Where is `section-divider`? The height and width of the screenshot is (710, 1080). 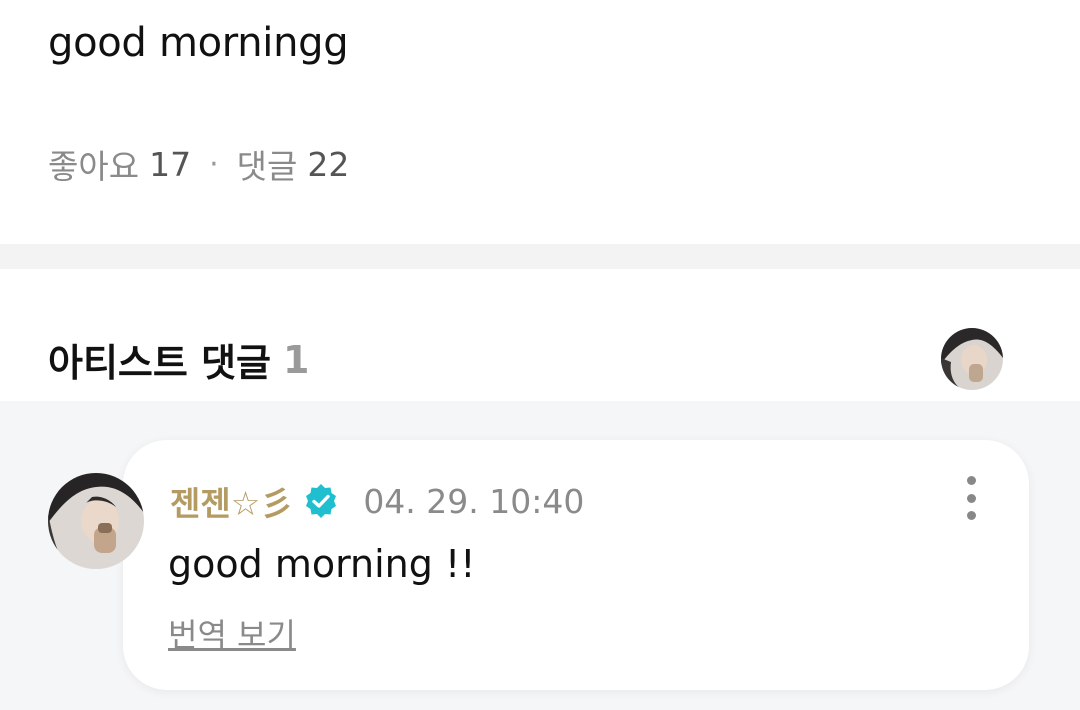 section-divider is located at coordinates (540, 256).